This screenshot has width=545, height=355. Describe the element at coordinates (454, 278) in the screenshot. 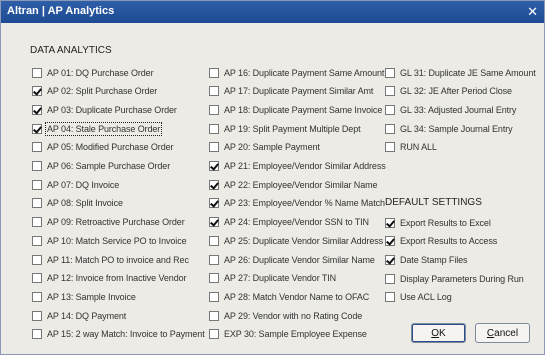

I see `checkbox-display-parameters-during-run: Display Parameters During Run` at that location.